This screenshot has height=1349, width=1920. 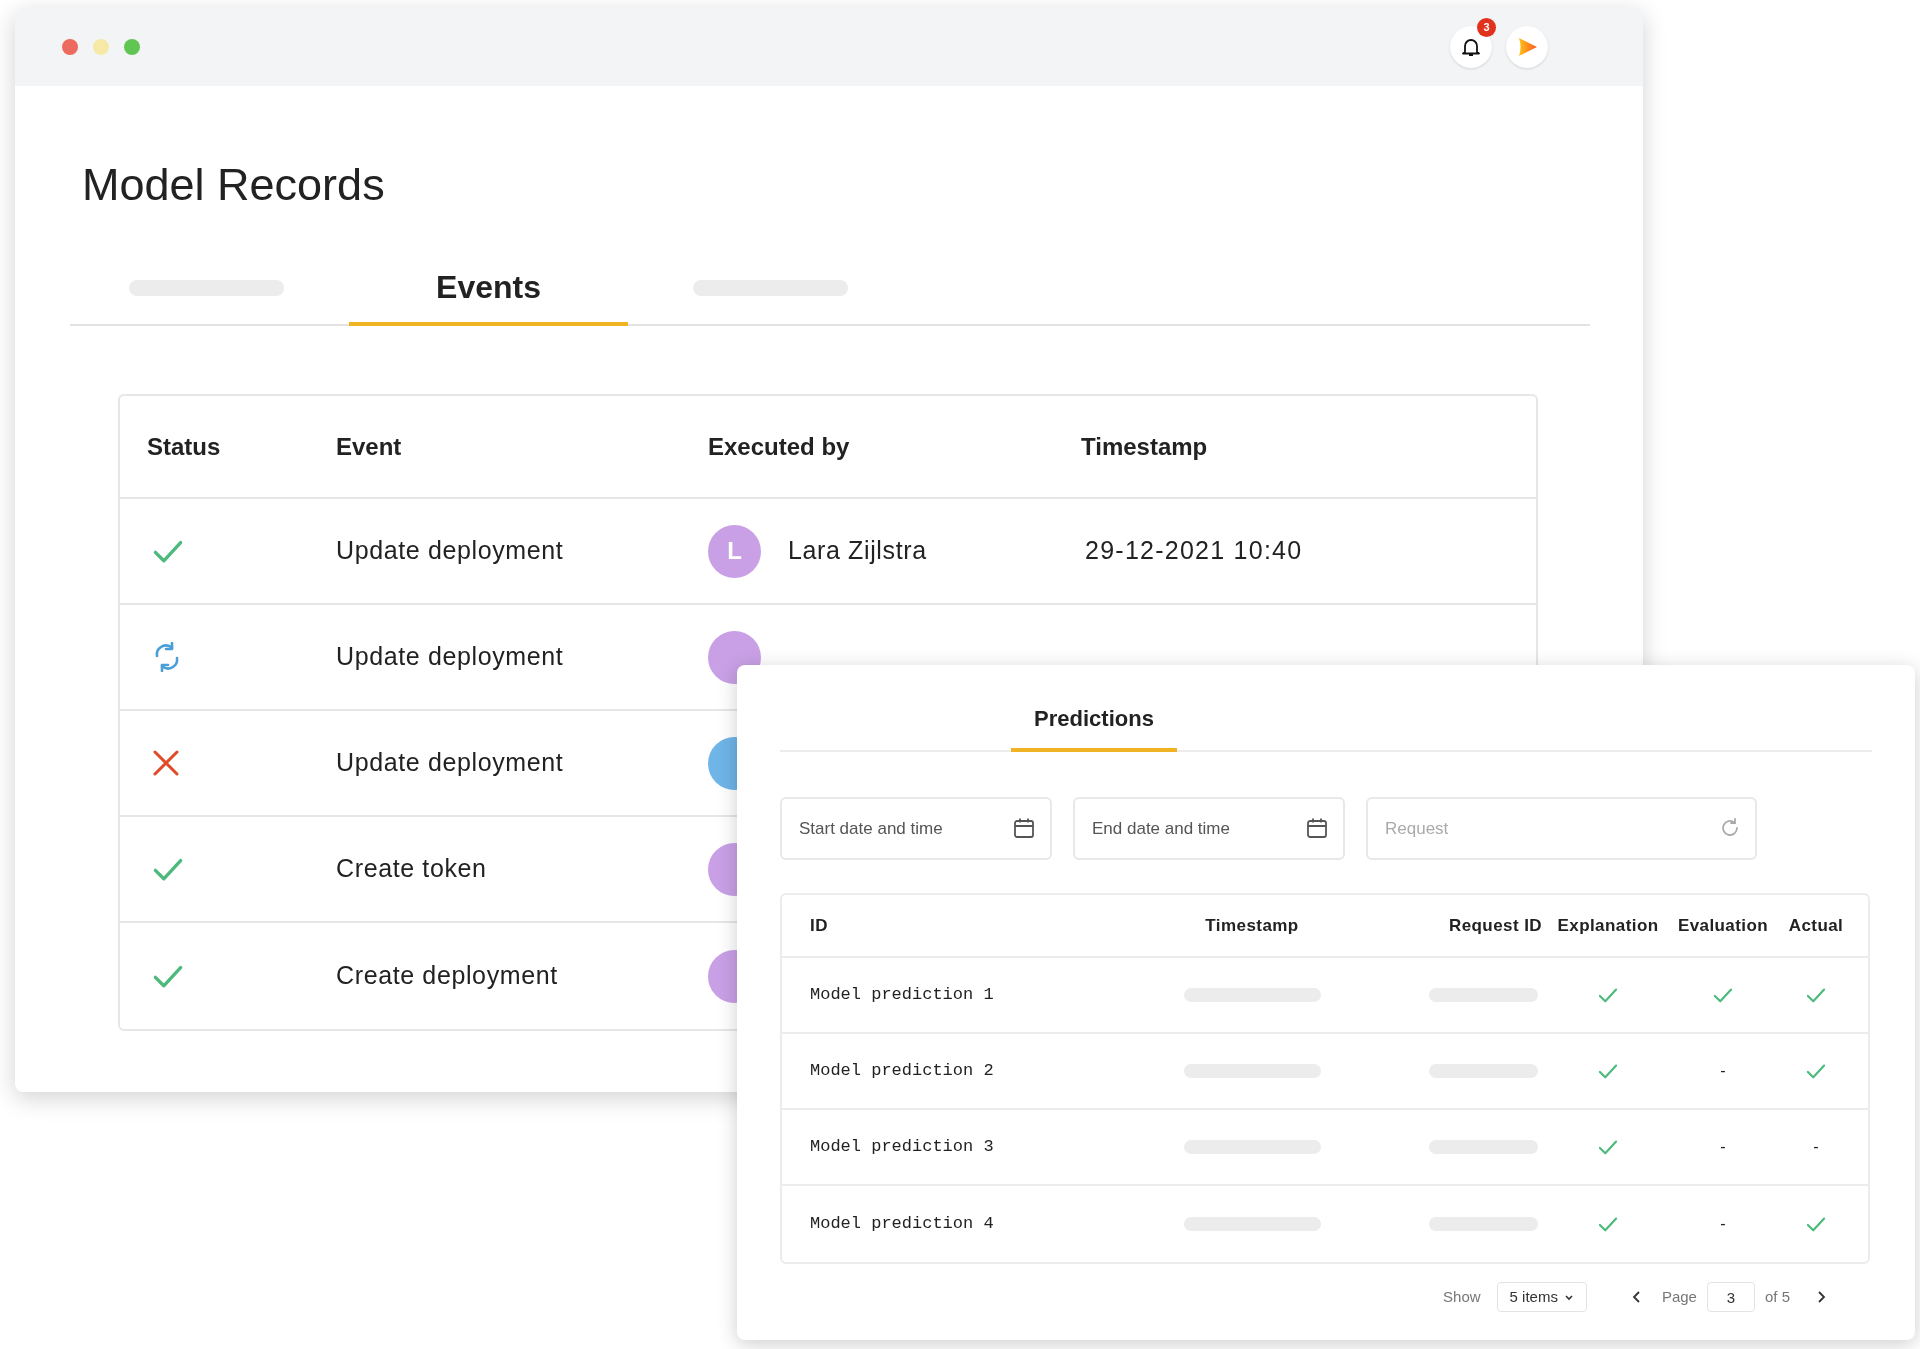 I want to click on next-page-button, so click(x=1821, y=1297).